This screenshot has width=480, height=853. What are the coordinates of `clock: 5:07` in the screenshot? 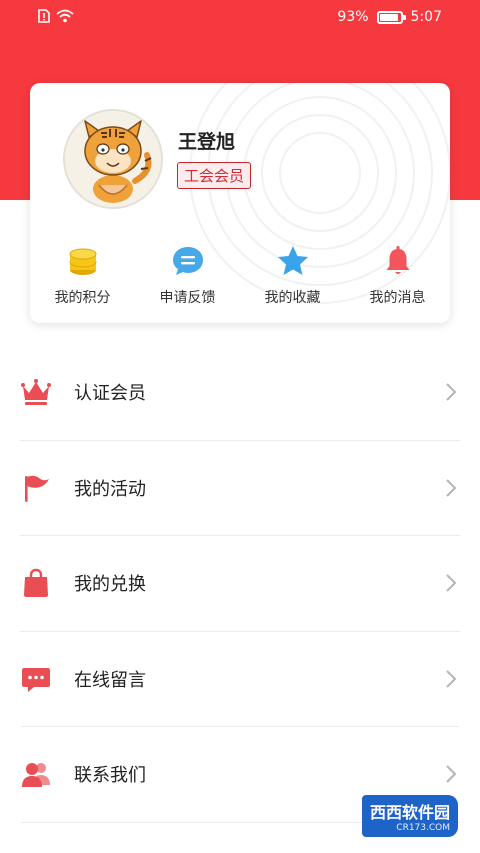 It's located at (426, 17).